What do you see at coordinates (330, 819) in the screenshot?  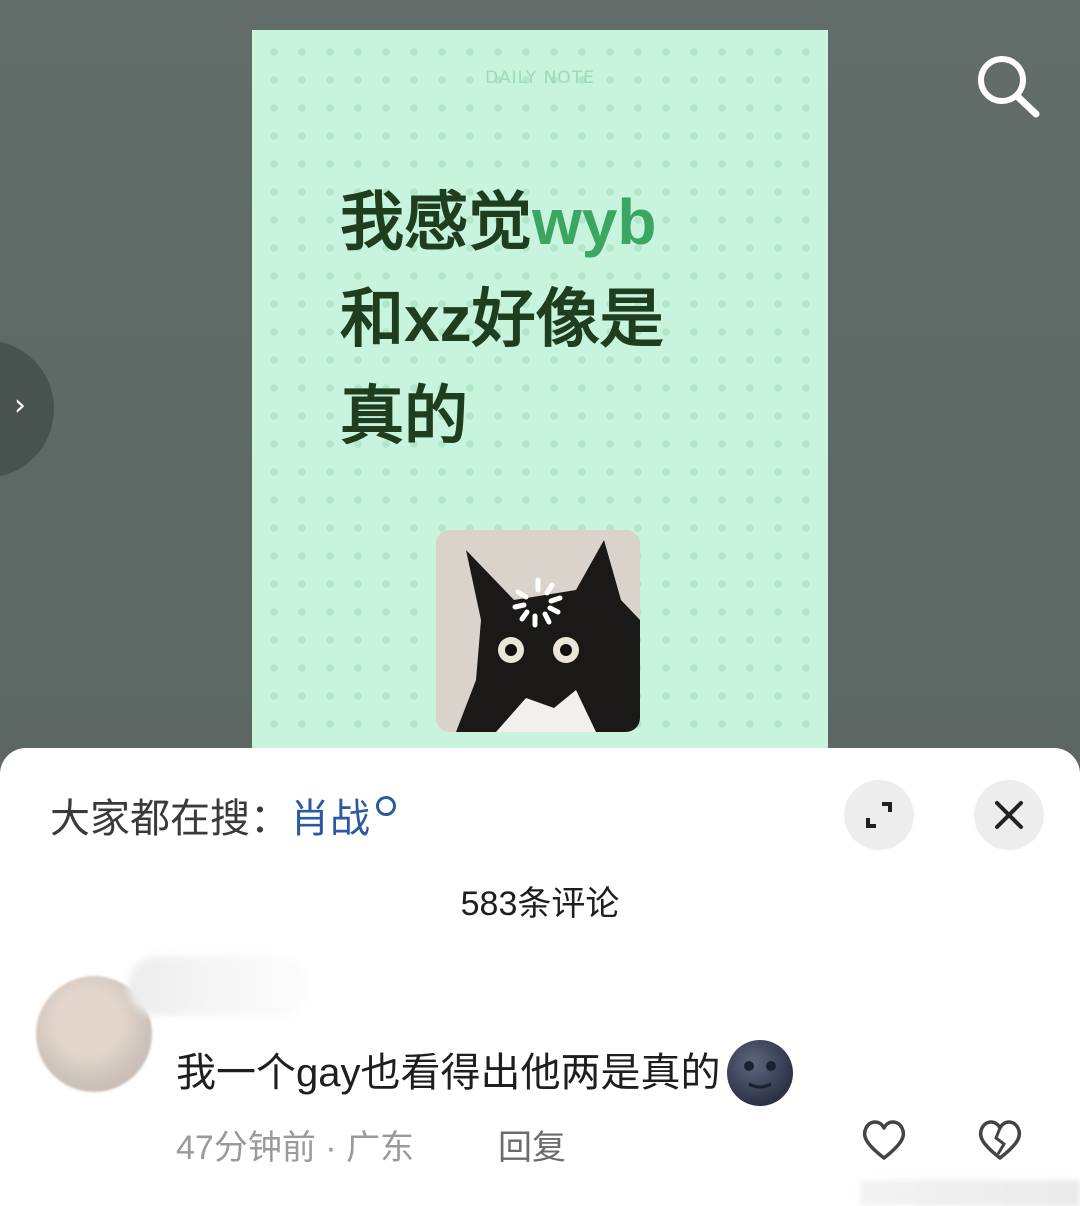 I see `trending-term-link: 肖战` at bounding box center [330, 819].